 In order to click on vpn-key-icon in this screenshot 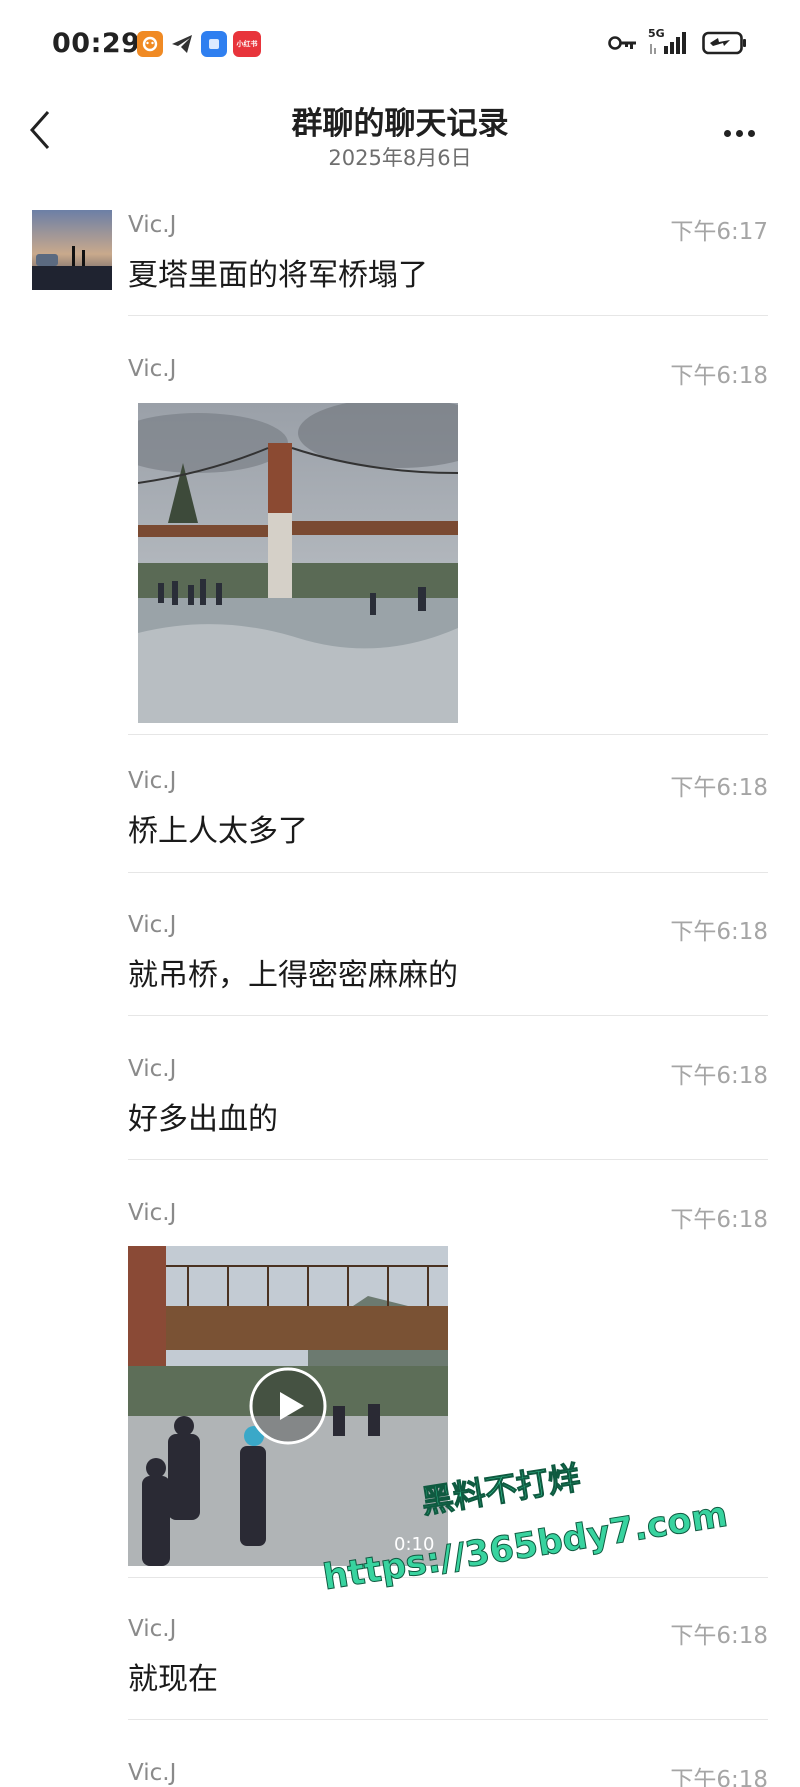, I will do `click(622, 43)`.